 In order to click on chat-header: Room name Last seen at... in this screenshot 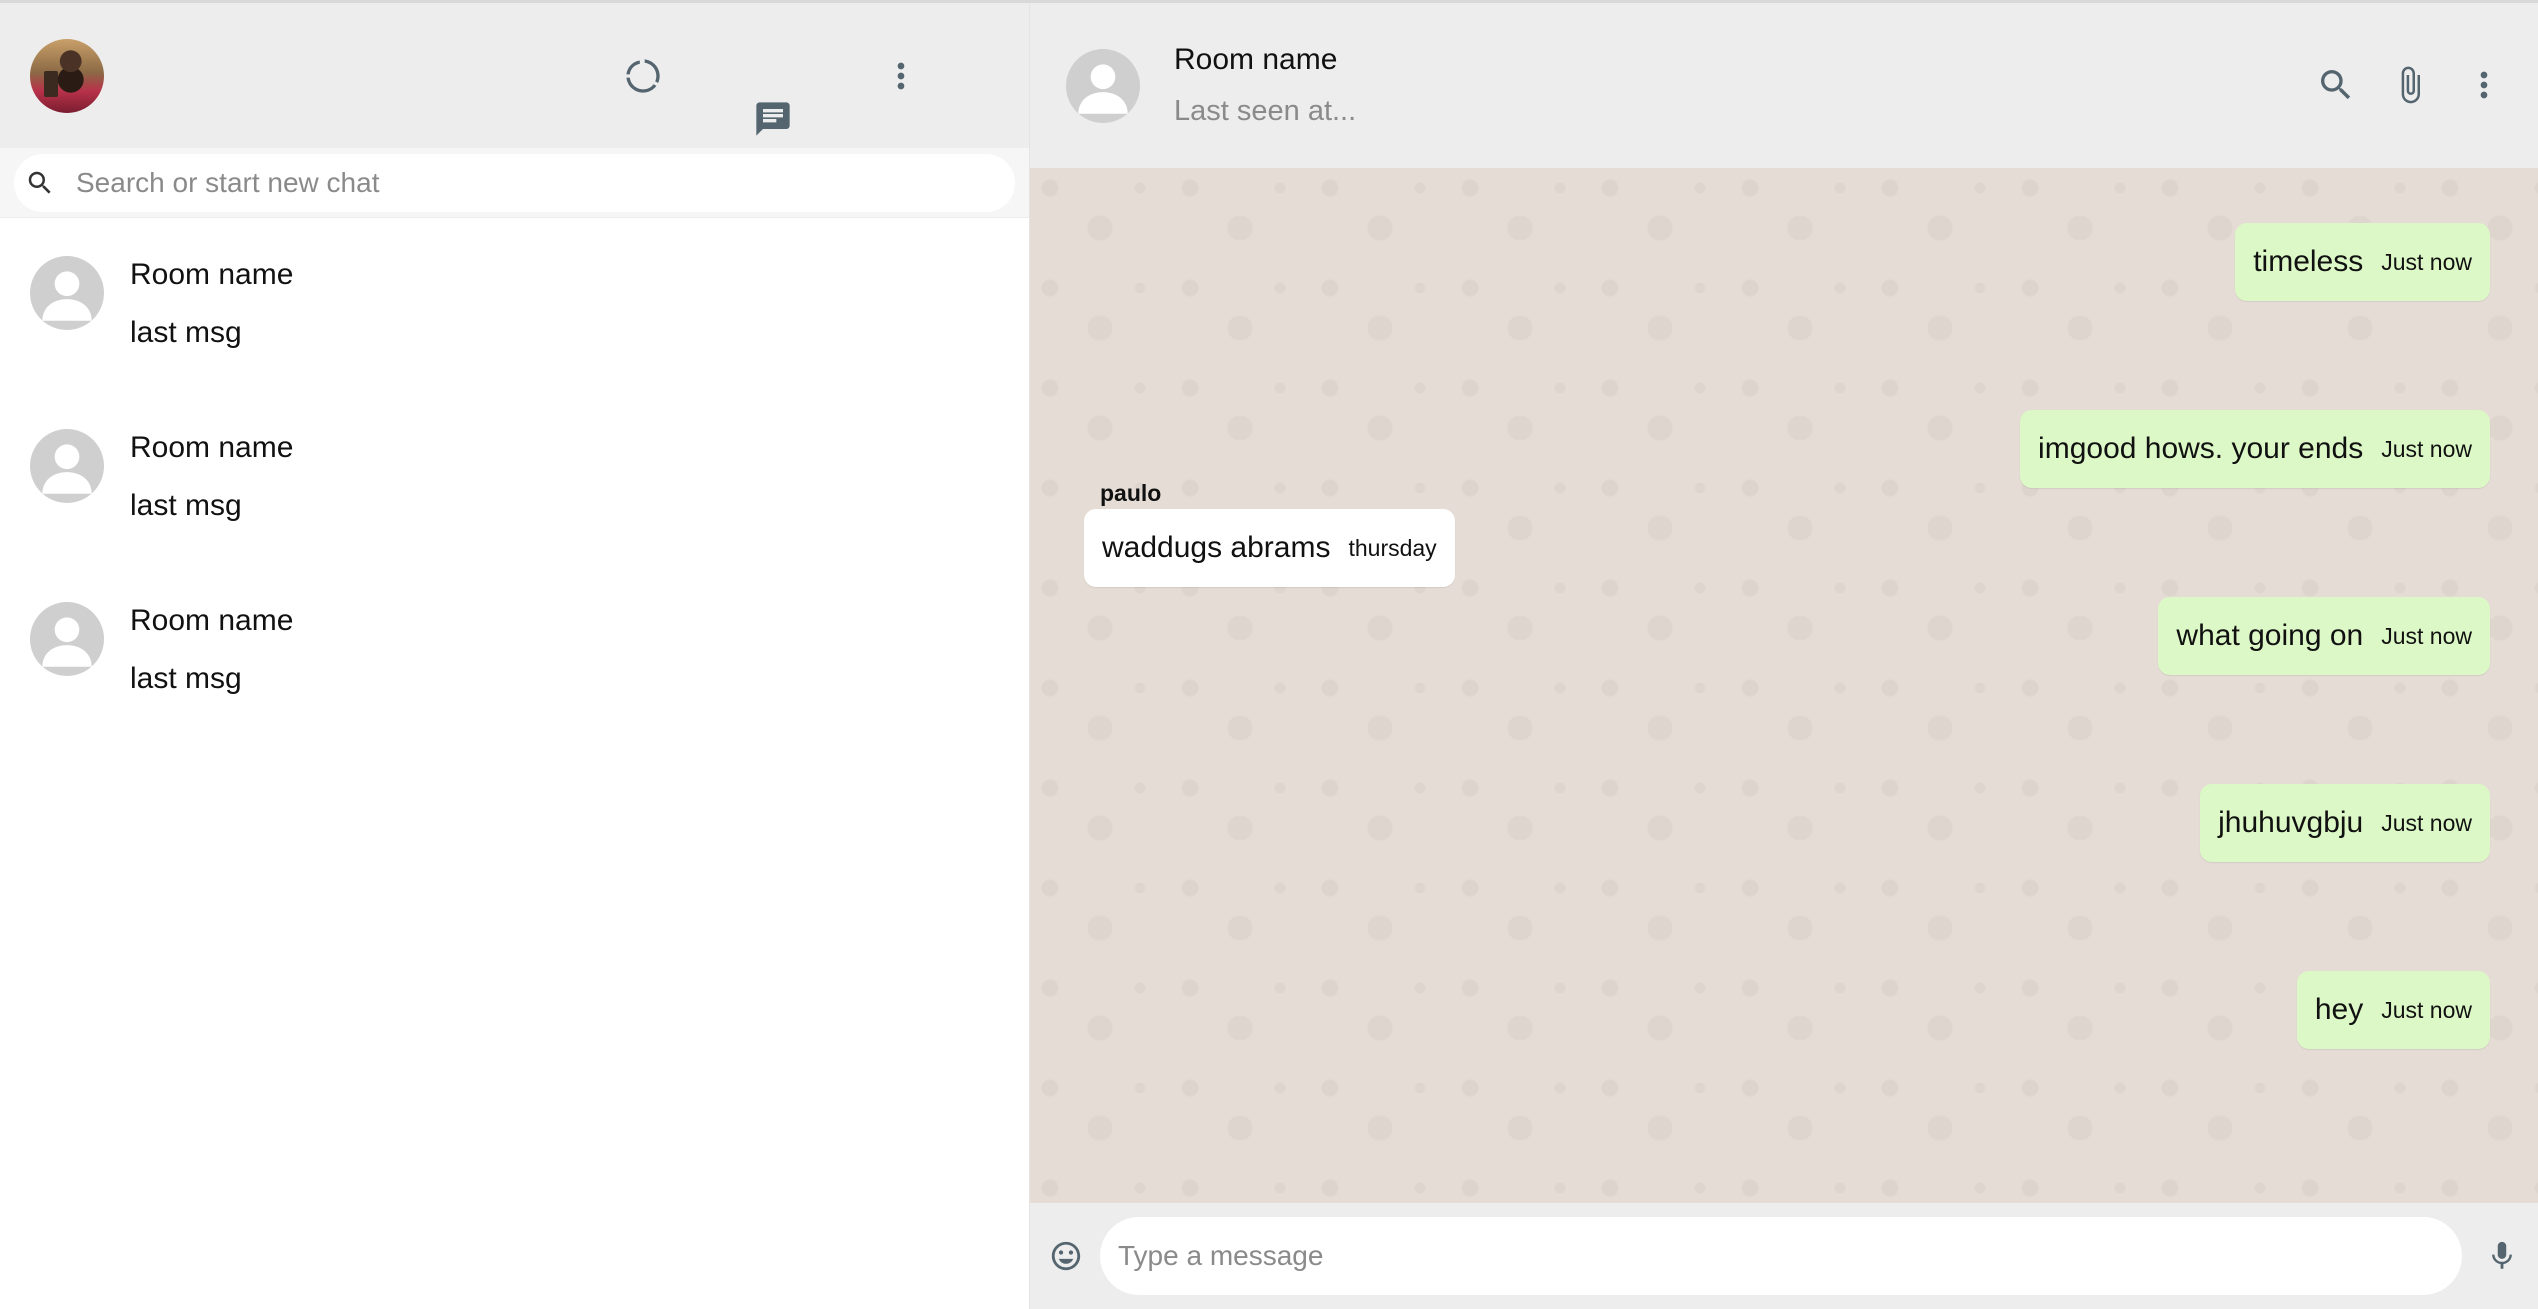, I will do `click(1784, 85)`.